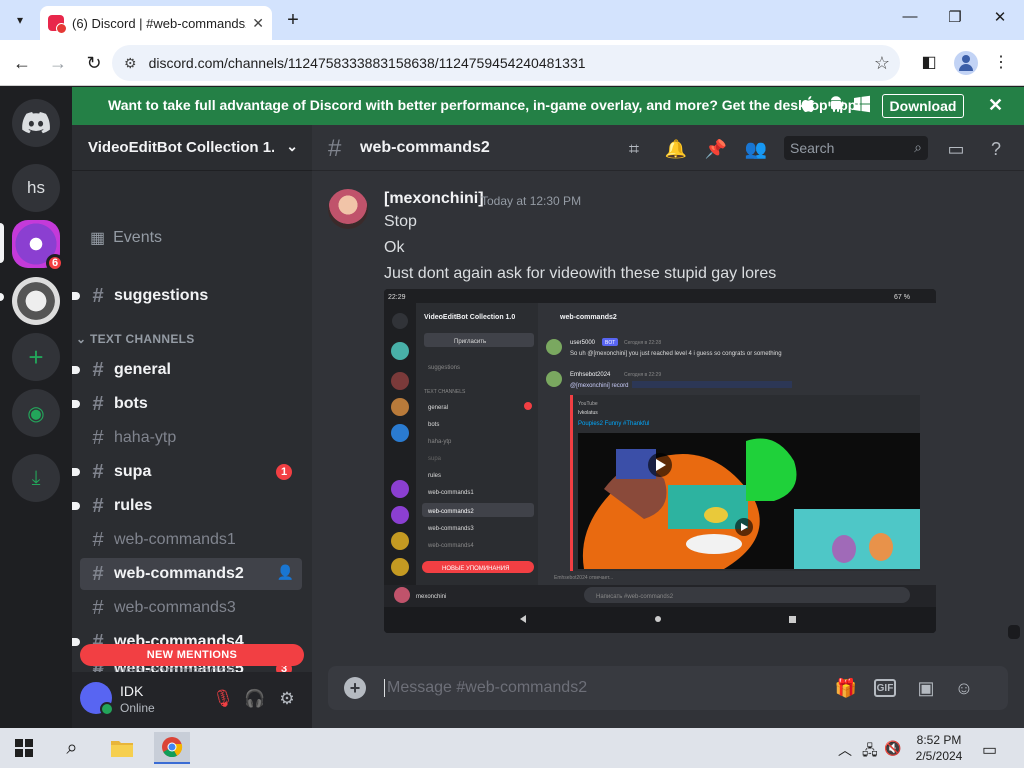 The image size is (1024, 768). Describe the element at coordinates (36, 478) in the screenshot. I see `download-apps-icon: ⤓` at that location.